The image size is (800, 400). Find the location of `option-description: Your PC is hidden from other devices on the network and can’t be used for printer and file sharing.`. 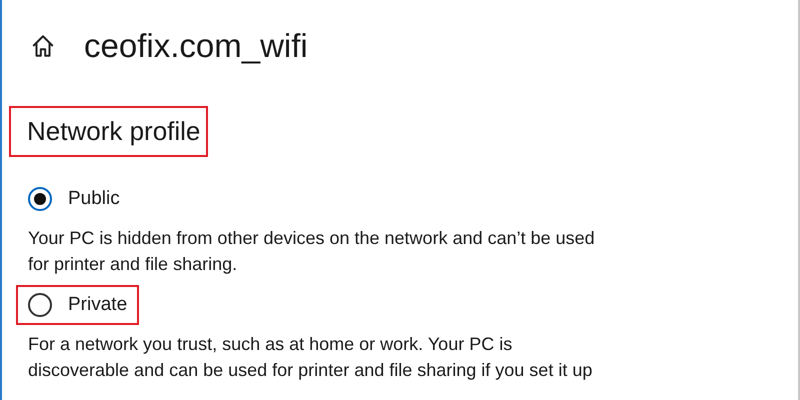

option-description: Your PC is hidden from other devices on the network and can’t be used for printer and file sharing. is located at coordinates (312, 251).